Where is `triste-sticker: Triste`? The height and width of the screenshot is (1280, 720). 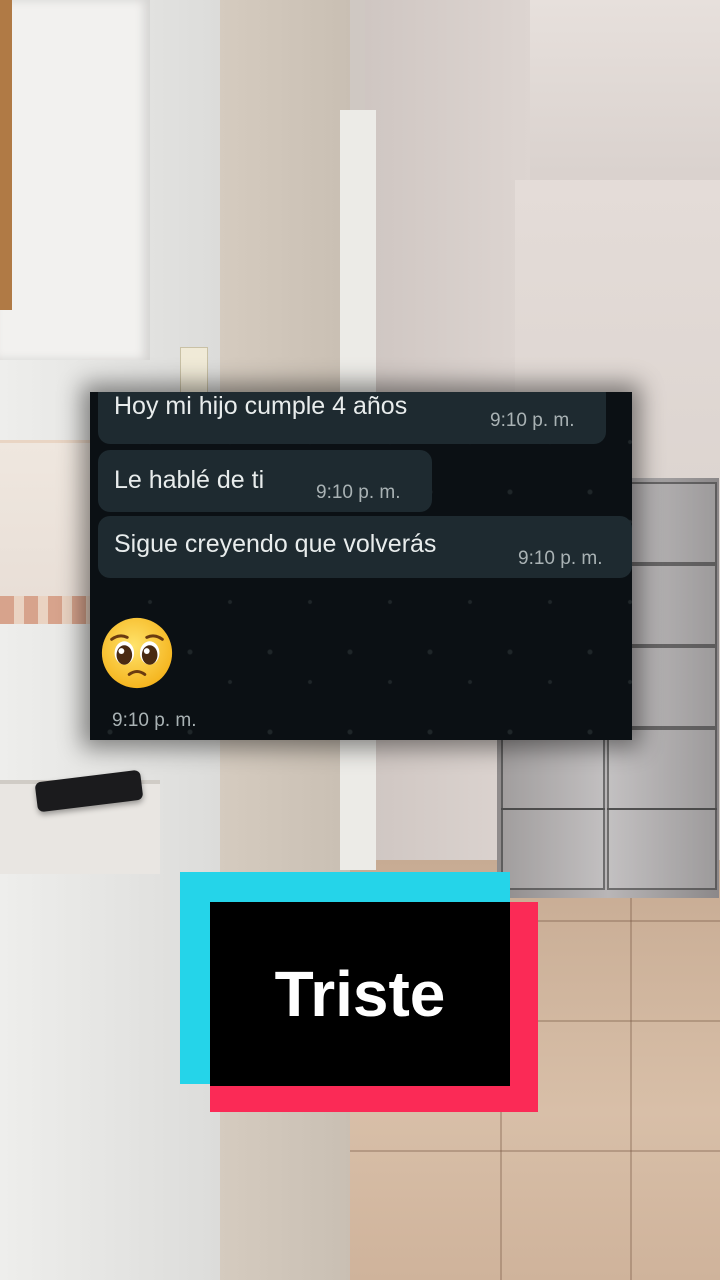
triste-sticker: Triste is located at coordinates (359, 992).